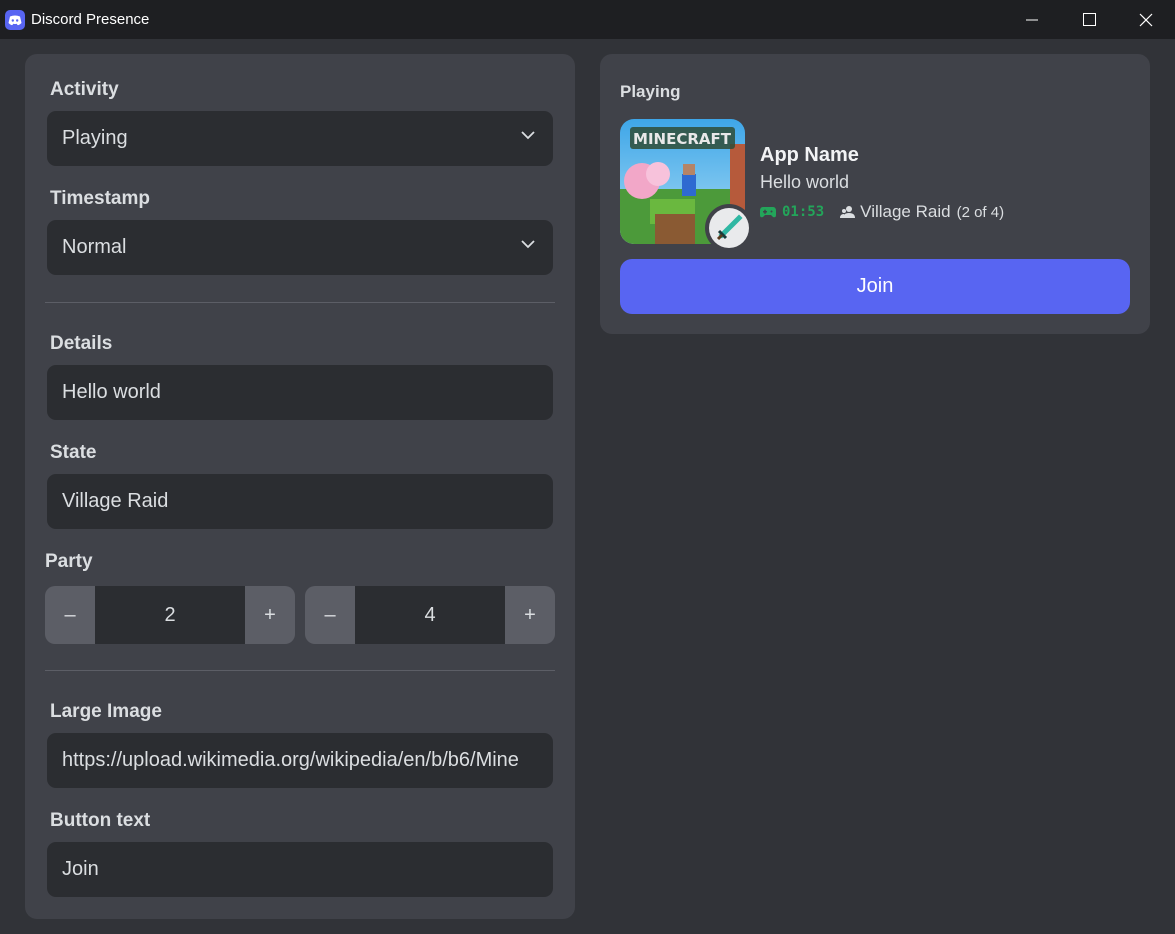 The height and width of the screenshot is (934, 1175). I want to click on activity-select: Playing, so click(300, 138).